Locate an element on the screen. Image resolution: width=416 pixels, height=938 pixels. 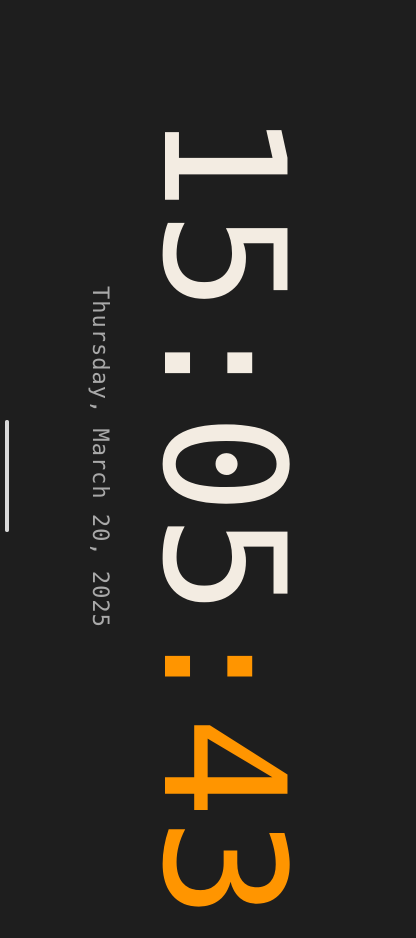
home-indicator is located at coordinates (7, 476).